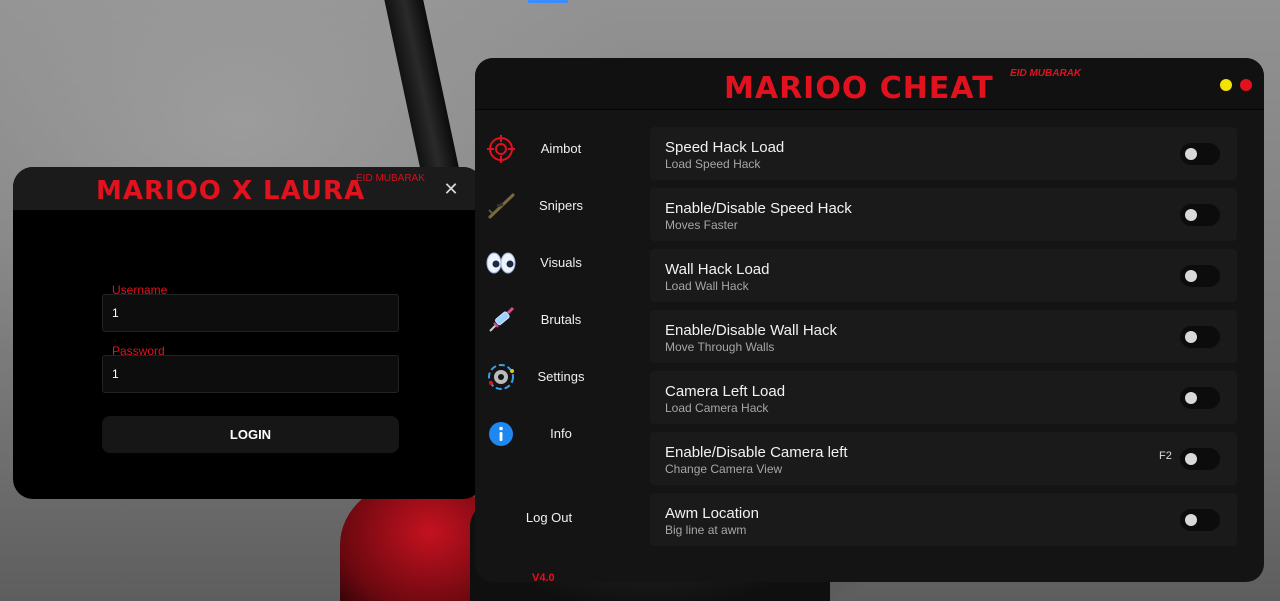 Image resolution: width=1280 pixels, height=601 pixels. I want to click on hotkey-label: F2, so click(1165, 456).